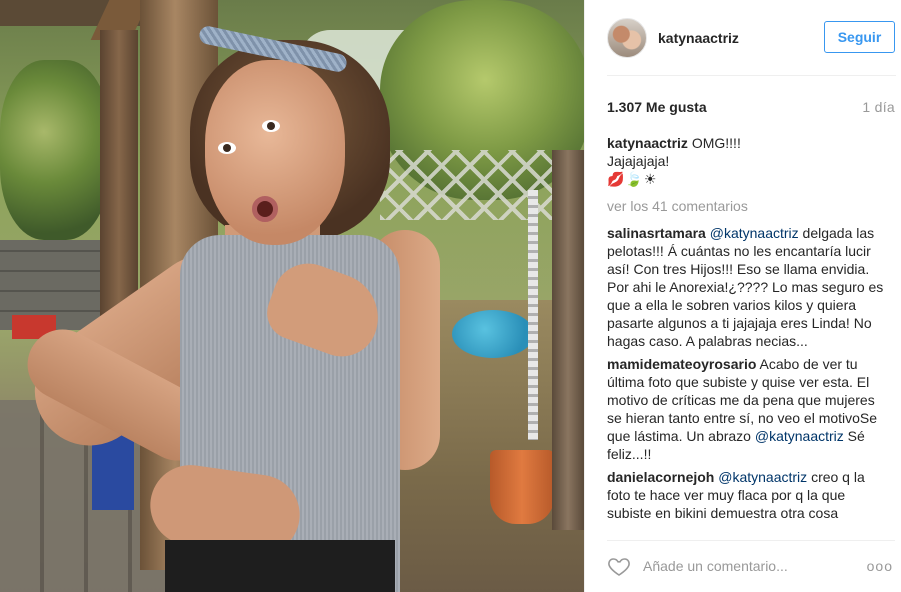 This screenshot has width=901, height=592. Describe the element at coordinates (265, 209) in the screenshot. I see `person-mouth` at that location.